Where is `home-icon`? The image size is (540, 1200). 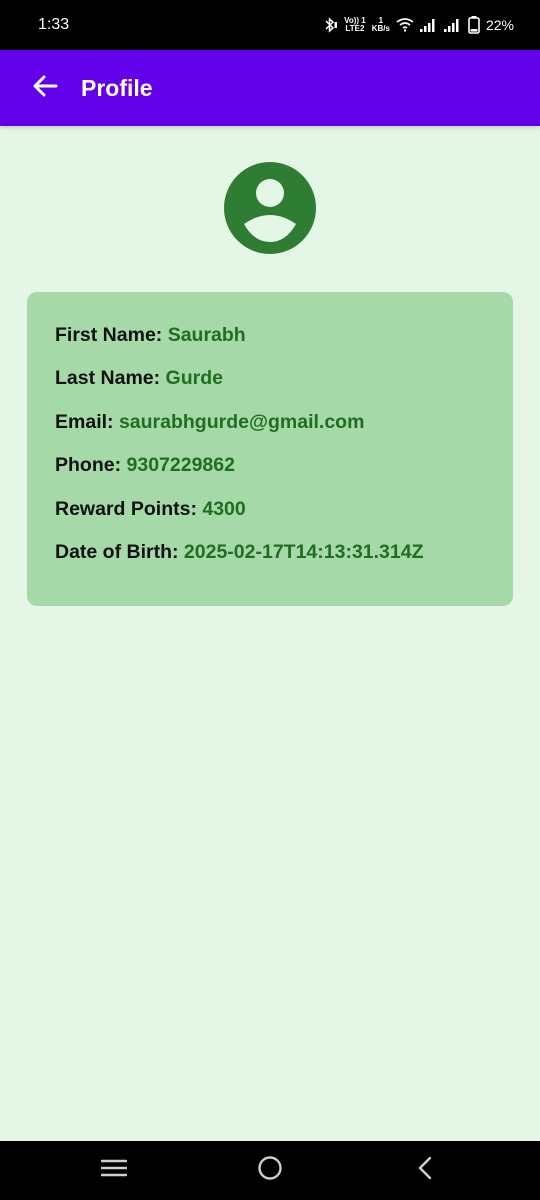
home-icon is located at coordinates (270, 1170).